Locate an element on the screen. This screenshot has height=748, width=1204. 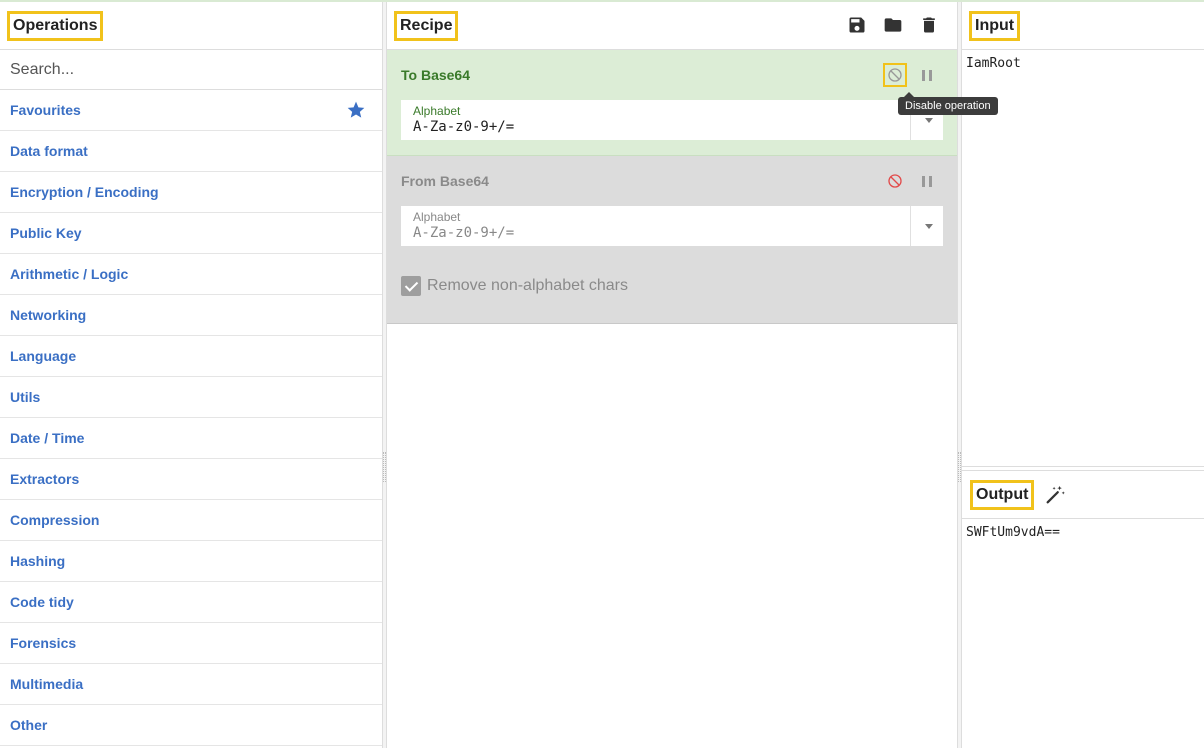
recipe-toolbar is located at coordinates (893, 25).